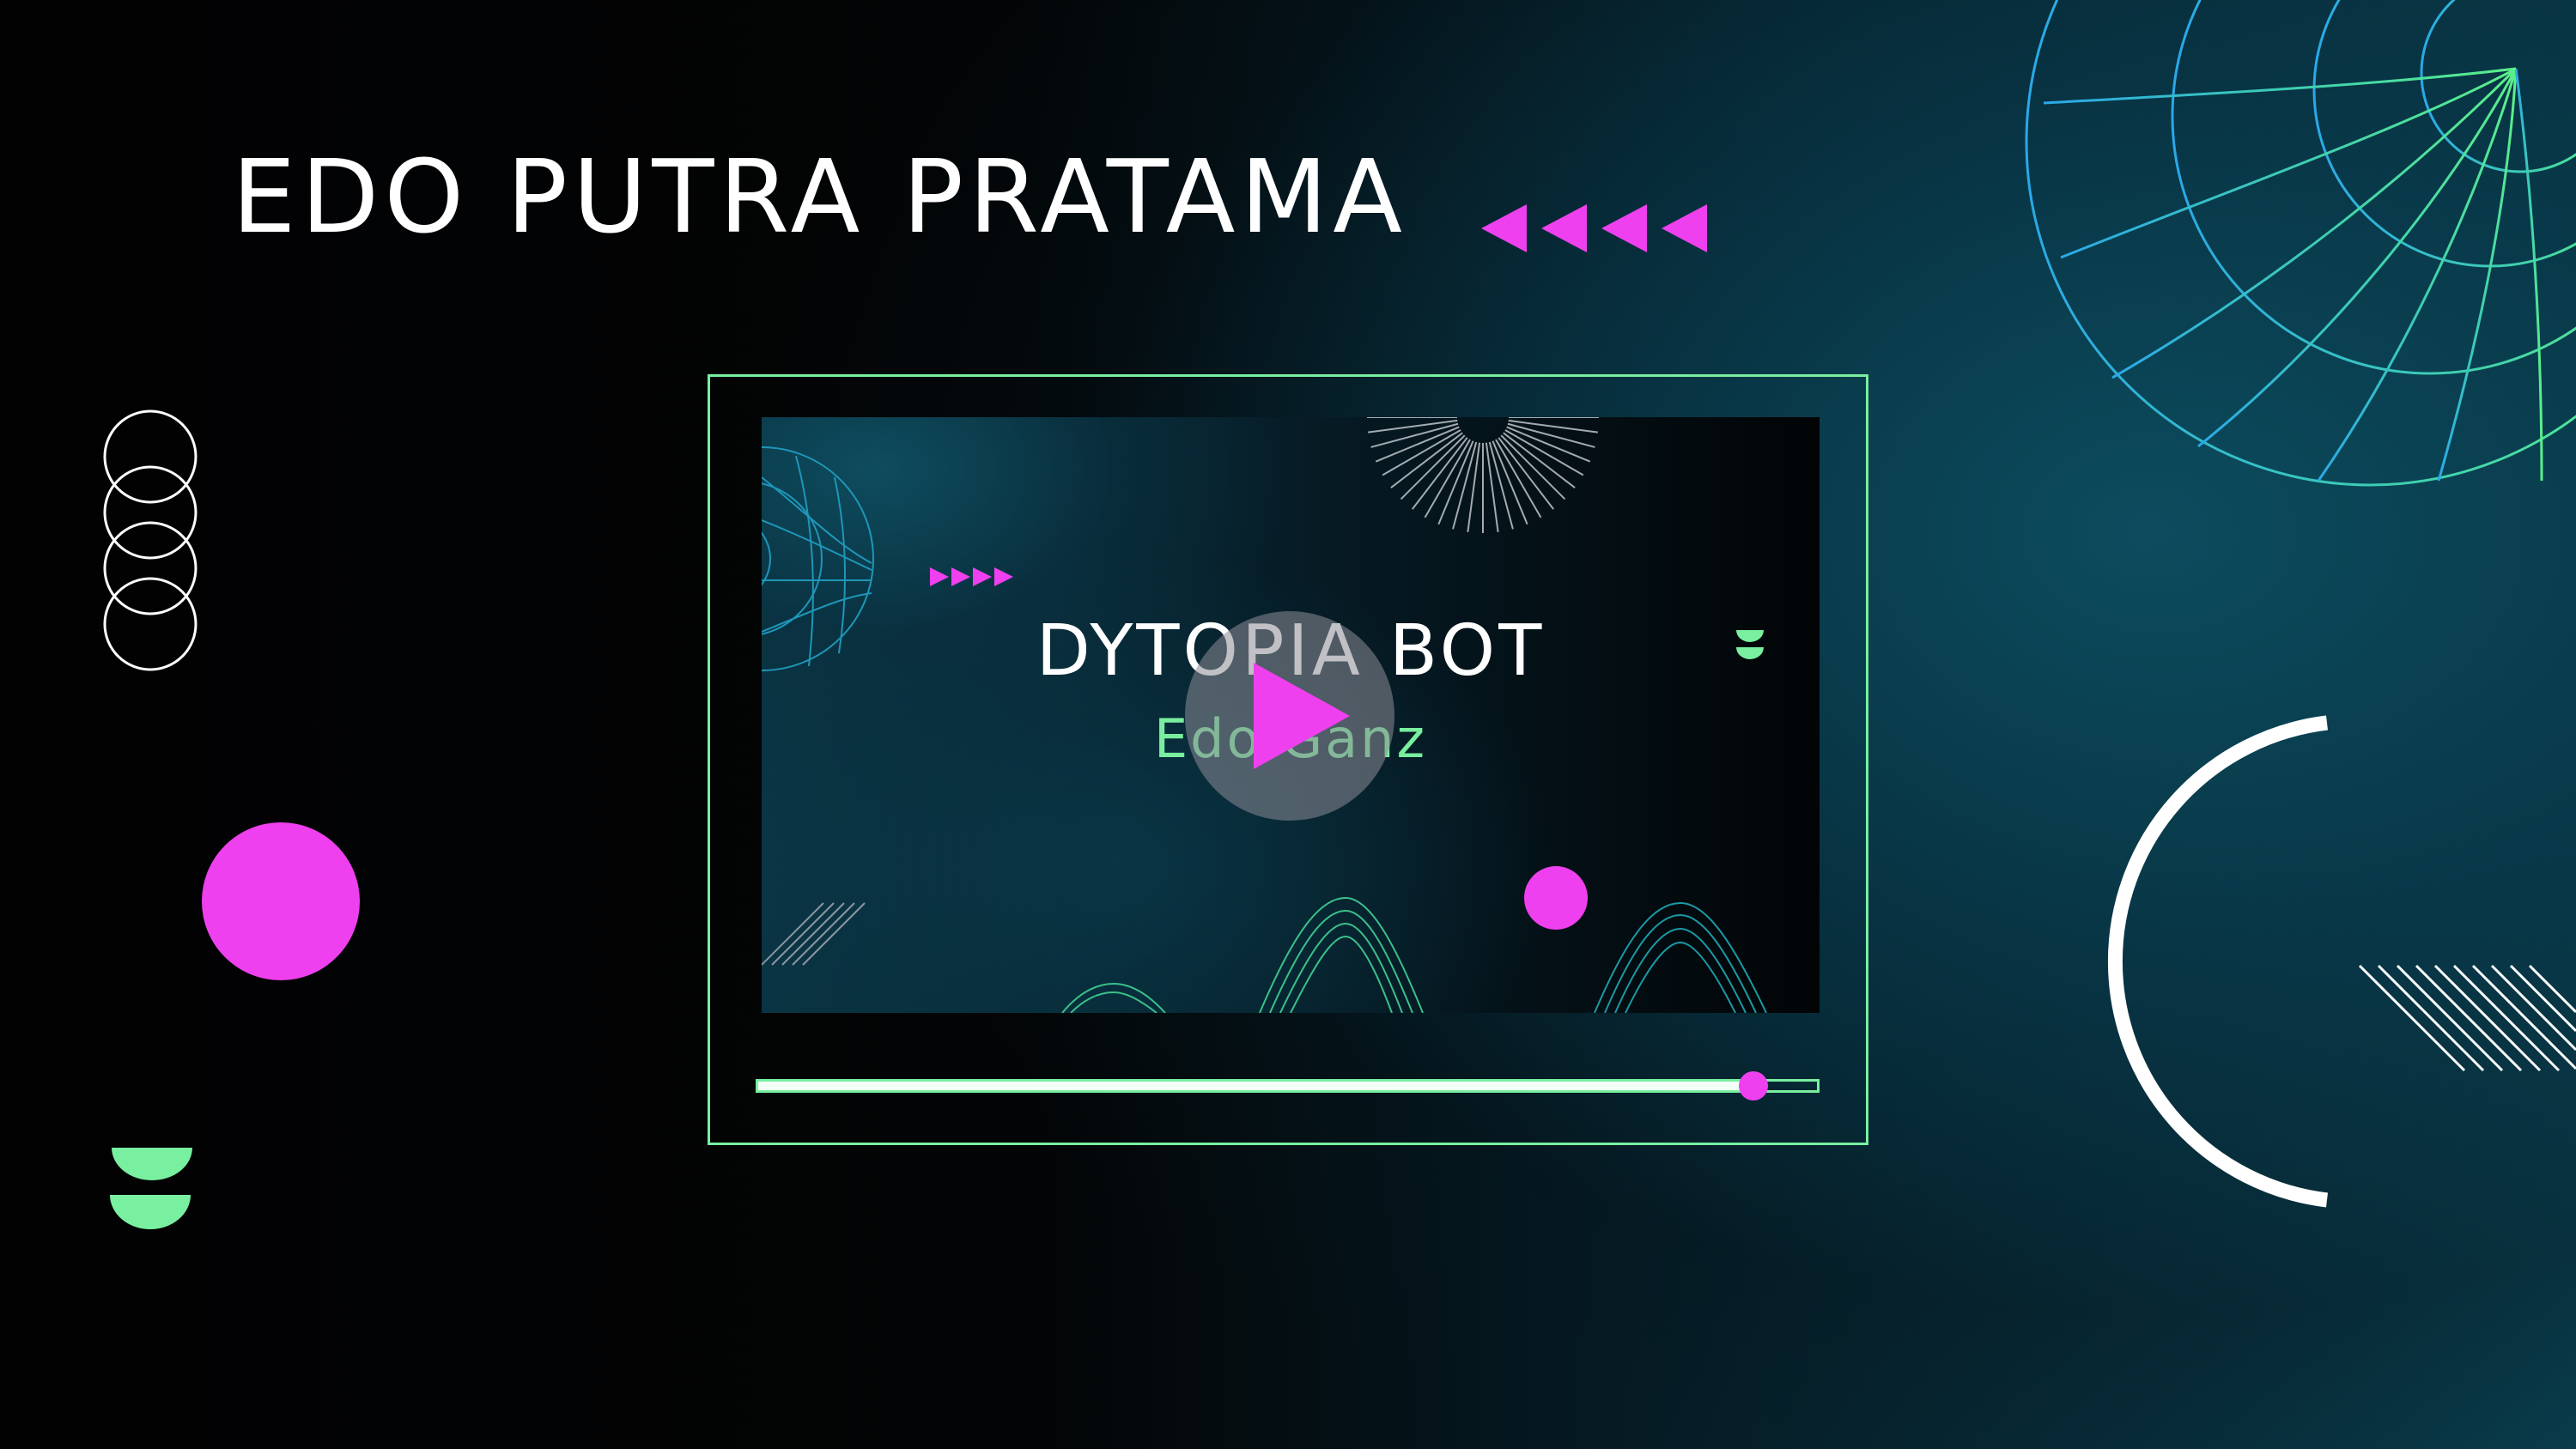 The height and width of the screenshot is (1449, 2576). Describe the element at coordinates (1483, 475) in the screenshot. I see `sunburst-icon` at that location.